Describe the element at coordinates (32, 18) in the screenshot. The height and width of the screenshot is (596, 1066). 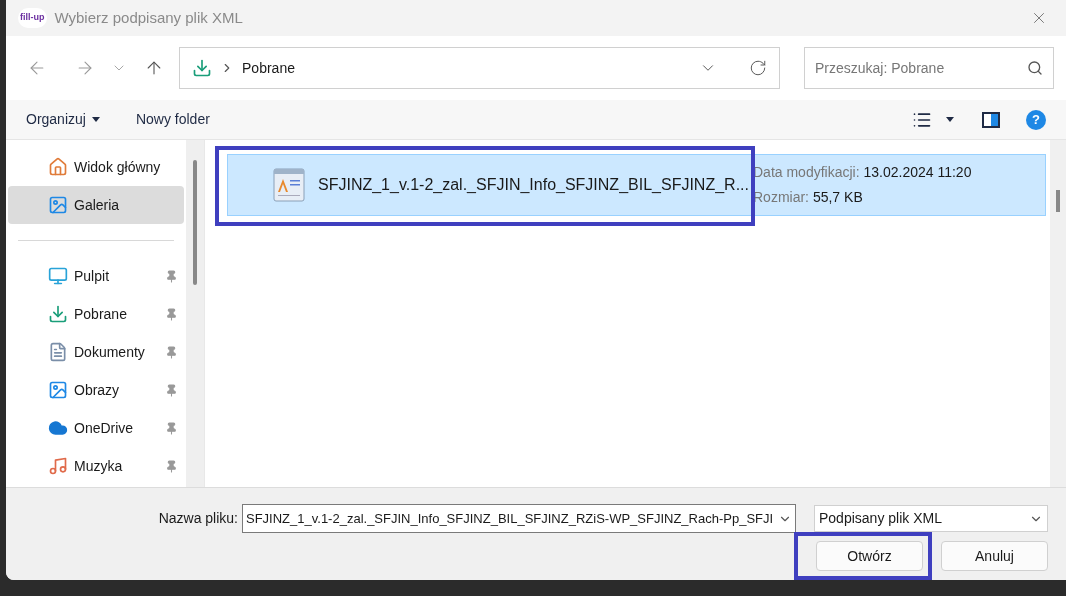
I see `app-logo: fill-up` at that location.